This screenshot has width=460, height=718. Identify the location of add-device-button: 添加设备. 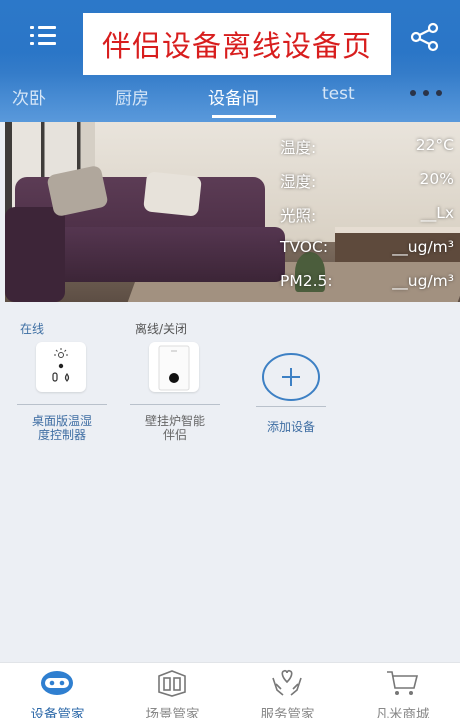
(292, 391).